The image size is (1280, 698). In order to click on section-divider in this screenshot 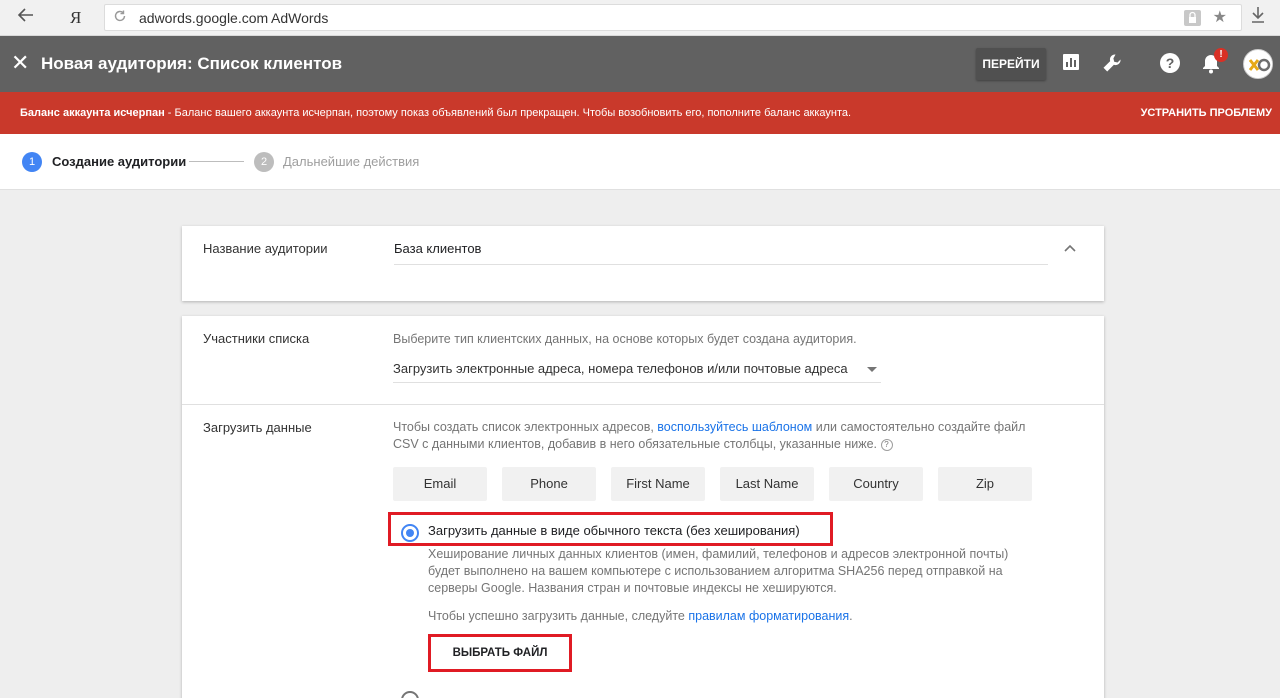, I will do `click(643, 404)`.